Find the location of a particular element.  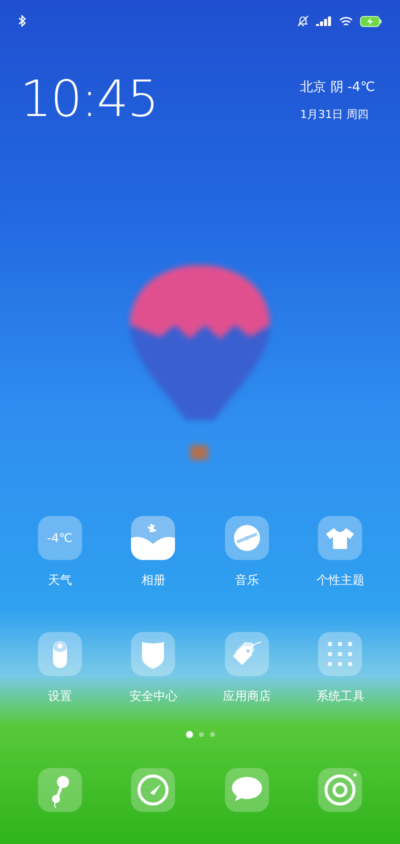

shield-icon is located at coordinates (153, 654).